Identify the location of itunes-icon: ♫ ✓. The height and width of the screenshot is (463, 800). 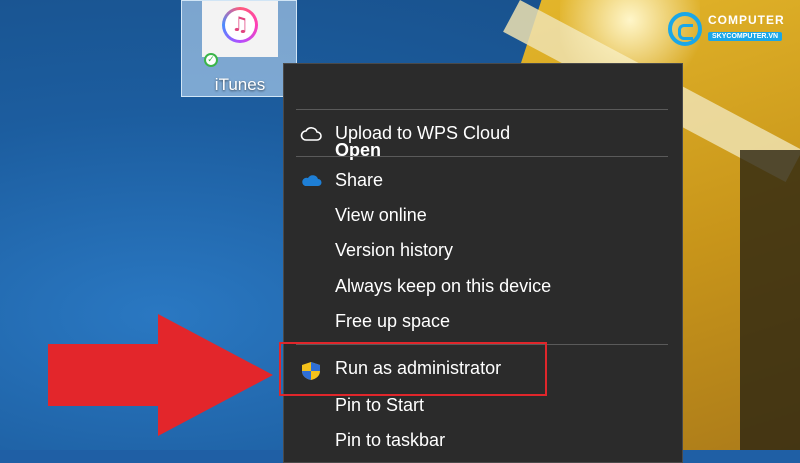
(240, 34).